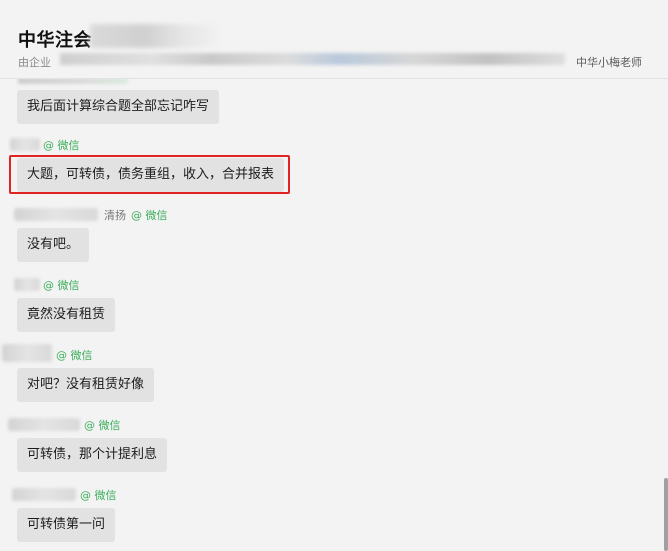  I want to click on group-subtitle: 由企业, so click(34, 62).